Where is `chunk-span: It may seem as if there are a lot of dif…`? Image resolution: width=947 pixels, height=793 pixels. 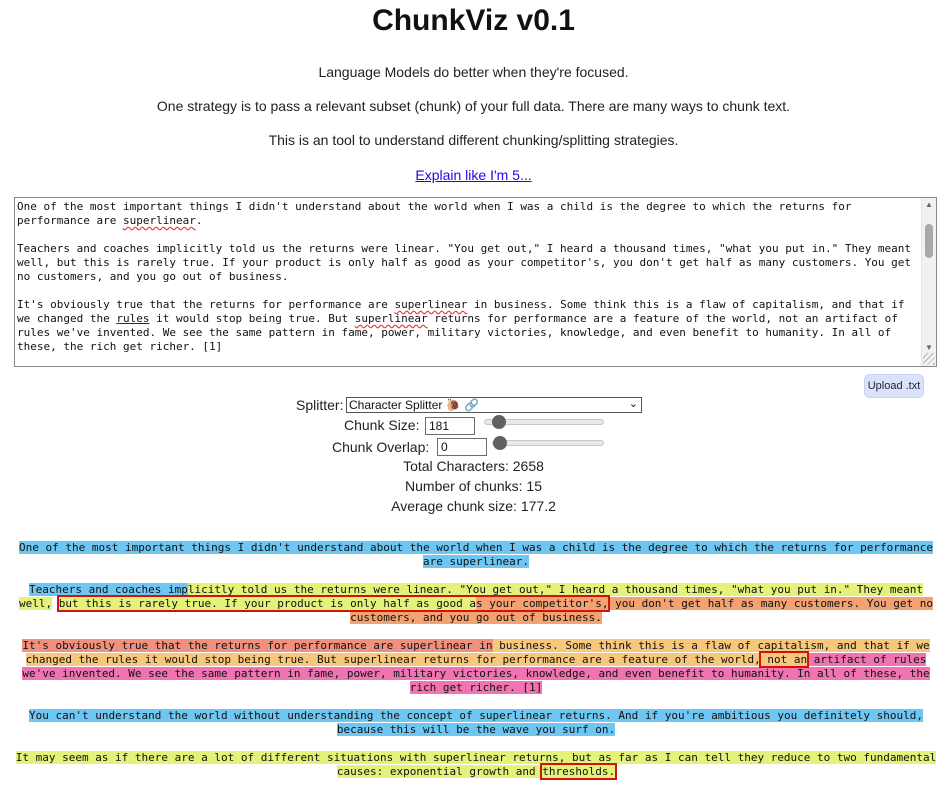 chunk-span: It may seem as if there are a lot of dif… is located at coordinates (476, 764).